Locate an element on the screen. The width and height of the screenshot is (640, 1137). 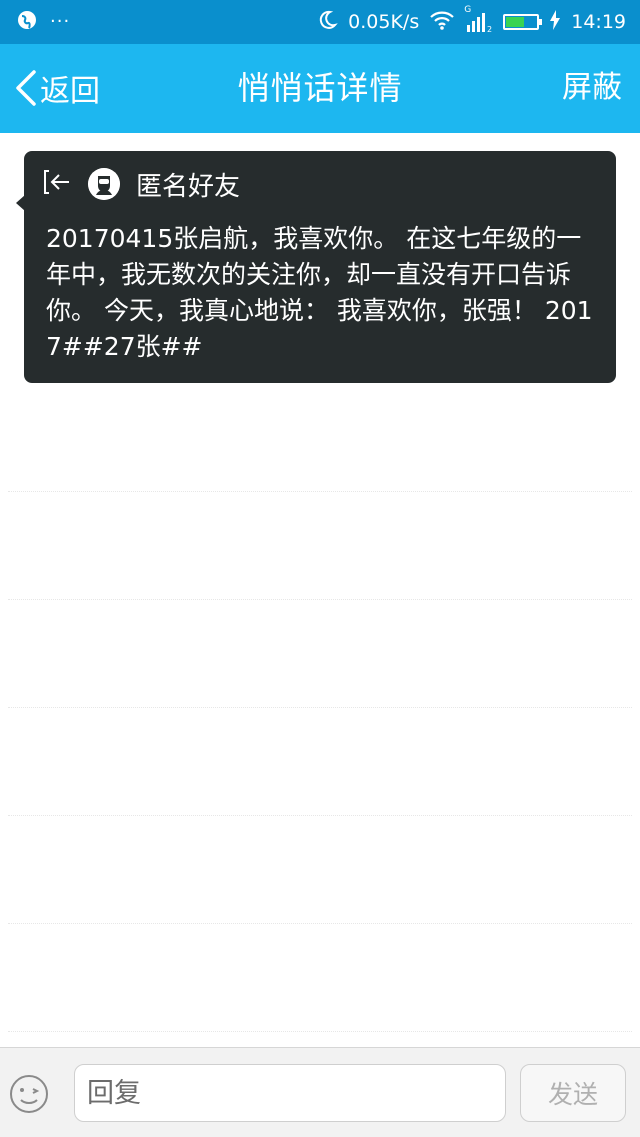
sender-name: 匿名好友 is located at coordinates (188, 186).